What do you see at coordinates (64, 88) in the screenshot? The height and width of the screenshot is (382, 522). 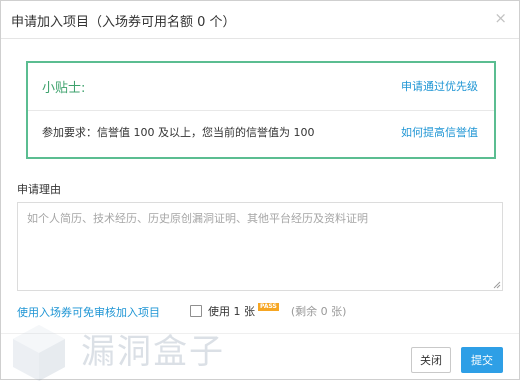 I see `tips-title: 小贴士:` at bounding box center [64, 88].